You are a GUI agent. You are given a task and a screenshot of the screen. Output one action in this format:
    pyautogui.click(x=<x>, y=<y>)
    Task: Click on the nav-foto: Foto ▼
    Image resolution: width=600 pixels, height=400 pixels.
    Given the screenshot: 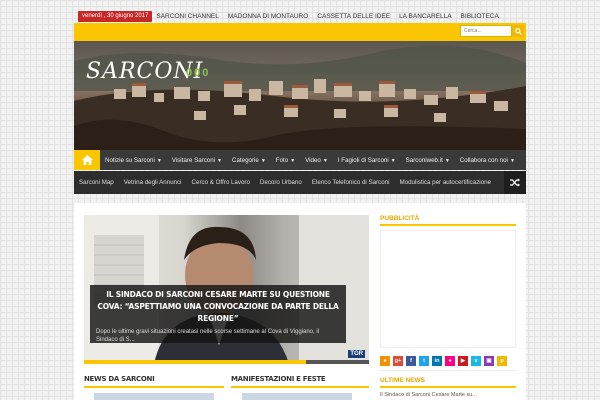 What is the action you would take?
    pyautogui.click(x=285, y=160)
    